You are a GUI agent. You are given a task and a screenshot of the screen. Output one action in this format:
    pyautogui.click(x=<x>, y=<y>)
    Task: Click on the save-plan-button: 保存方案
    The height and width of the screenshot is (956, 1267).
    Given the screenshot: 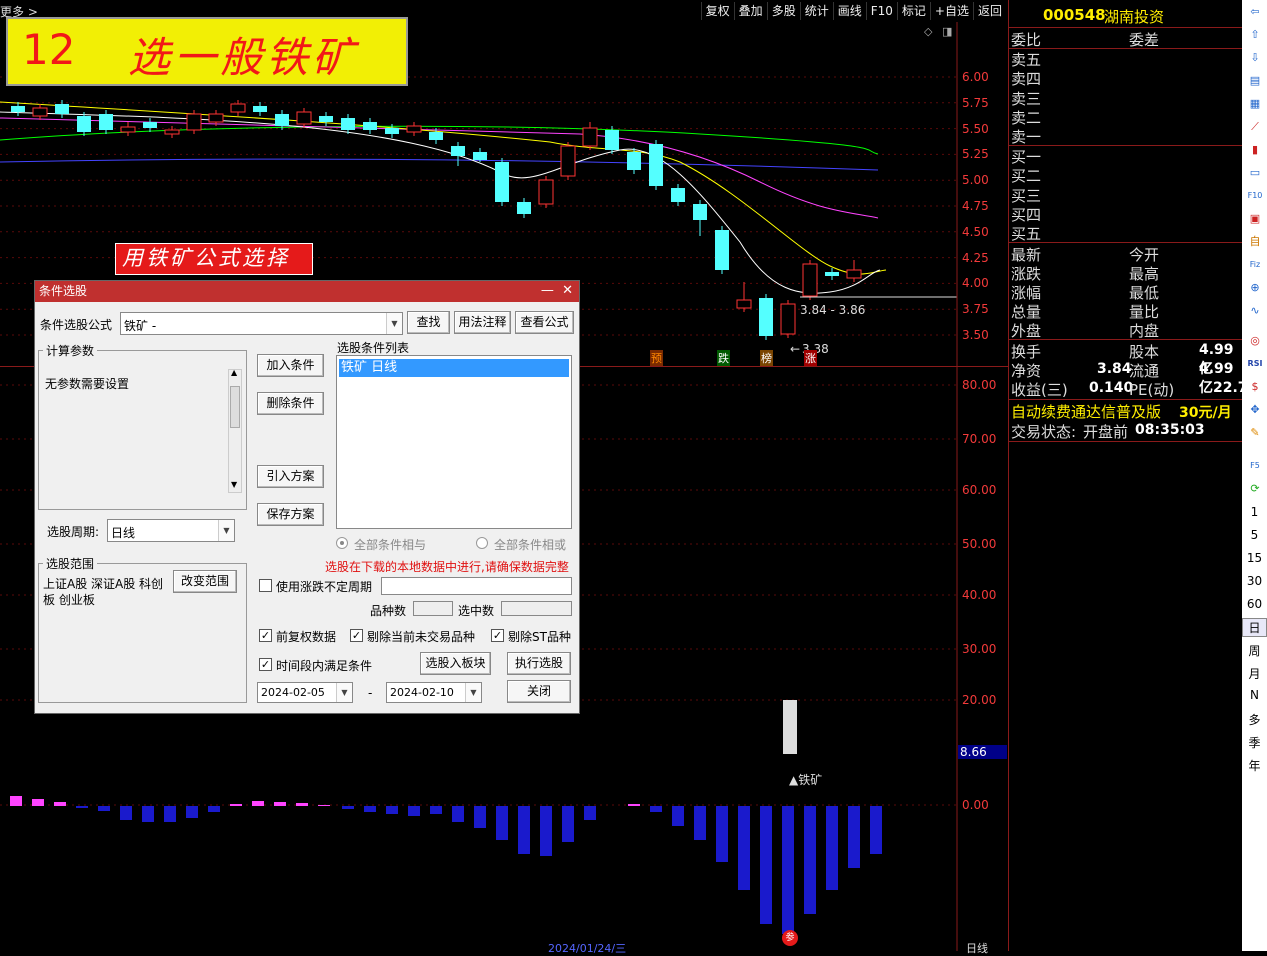 What is the action you would take?
    pyautogui.click(x=290, y=514)
    